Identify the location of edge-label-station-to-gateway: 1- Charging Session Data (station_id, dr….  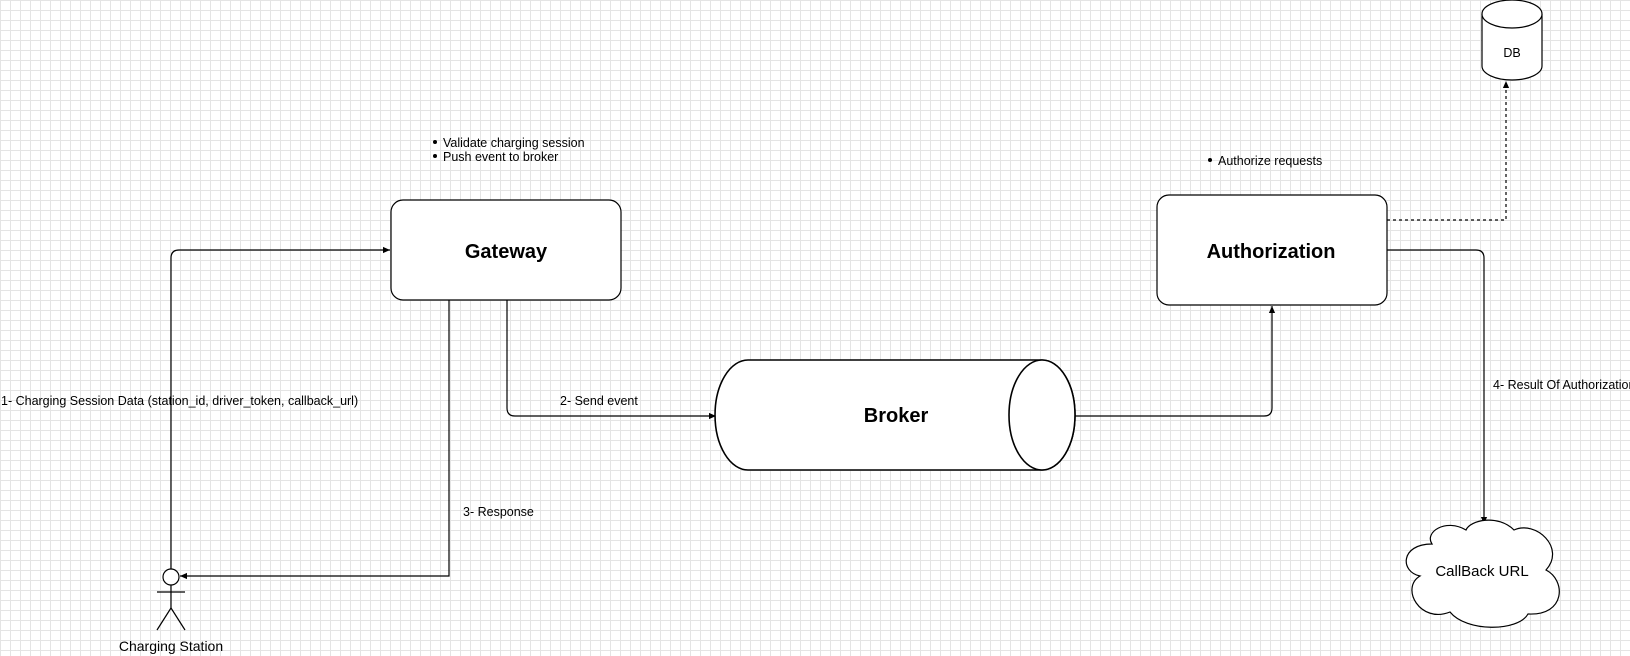
(179, 401).